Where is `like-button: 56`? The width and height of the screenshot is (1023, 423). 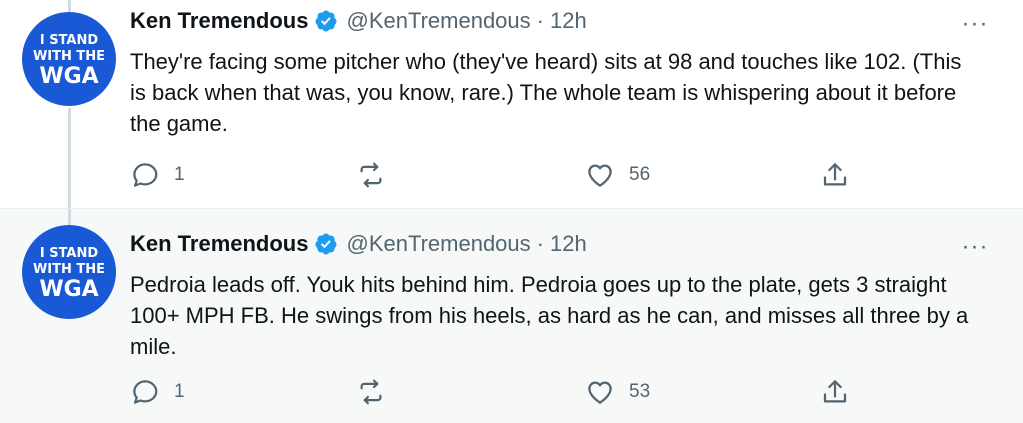
like-button: 56 is located at coordinates (617, 175).